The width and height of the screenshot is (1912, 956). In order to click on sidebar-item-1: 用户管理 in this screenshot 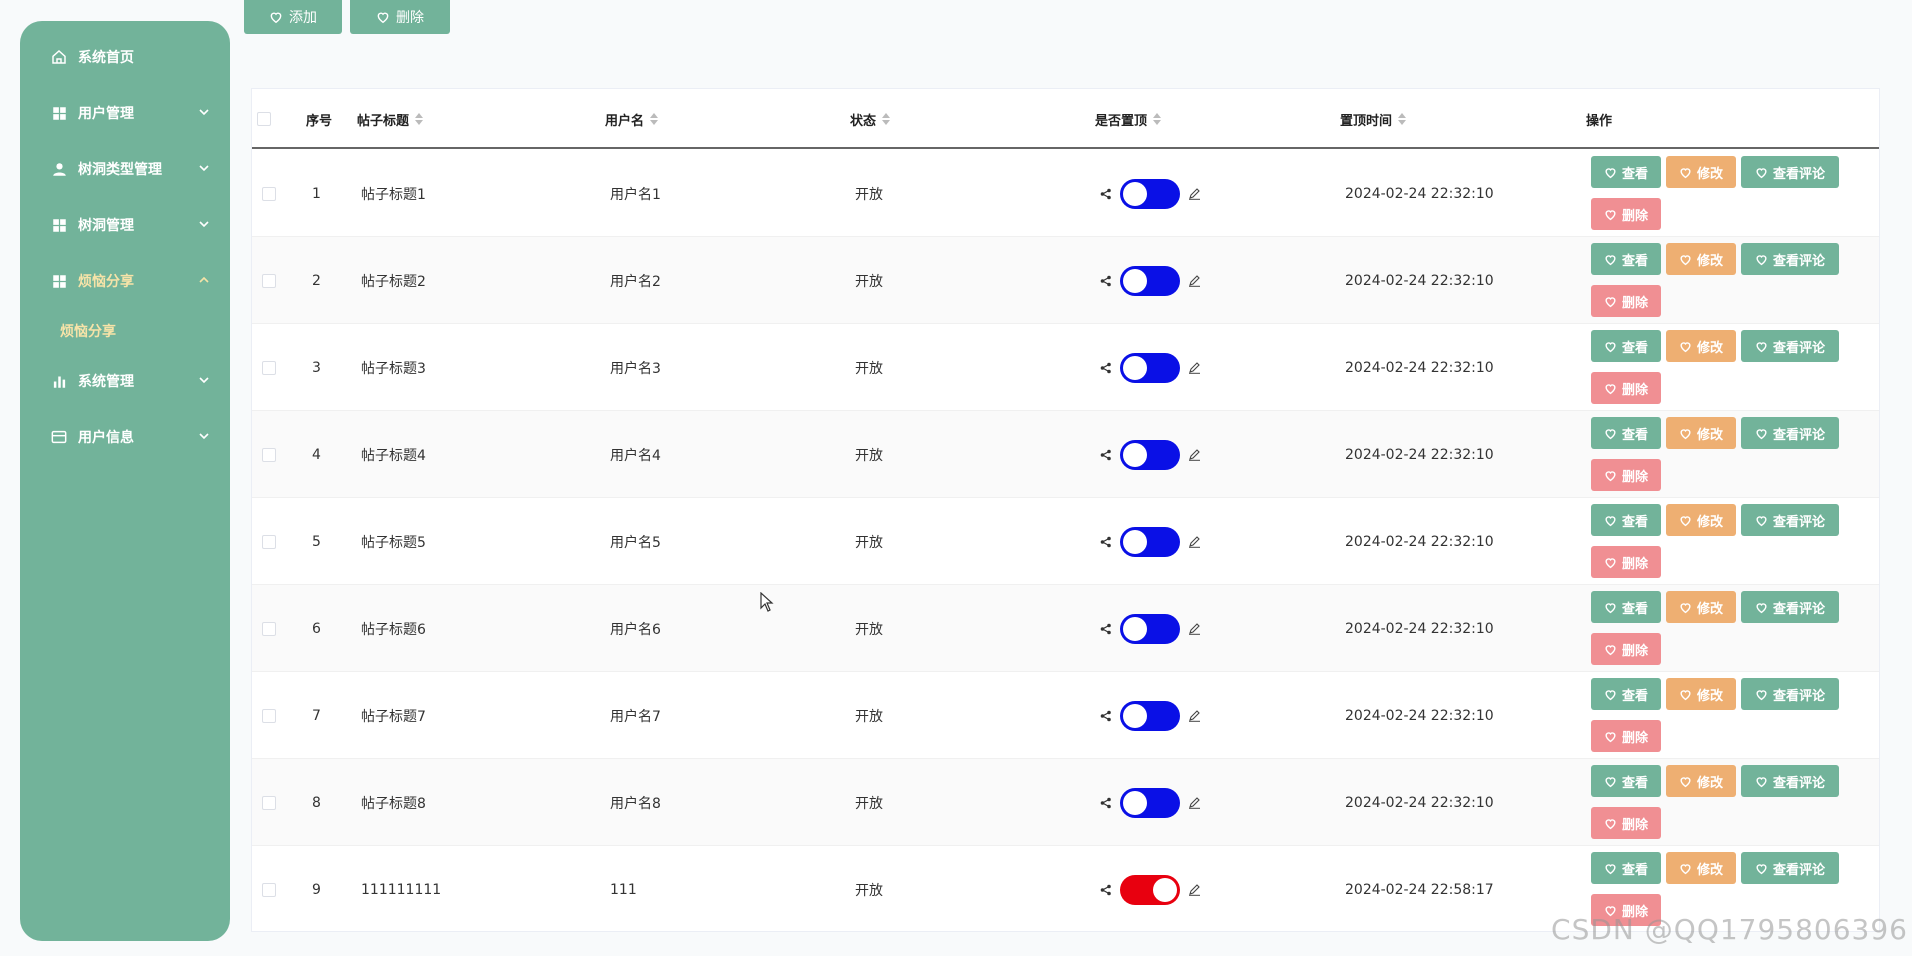, I will do `click(125, 113)`.